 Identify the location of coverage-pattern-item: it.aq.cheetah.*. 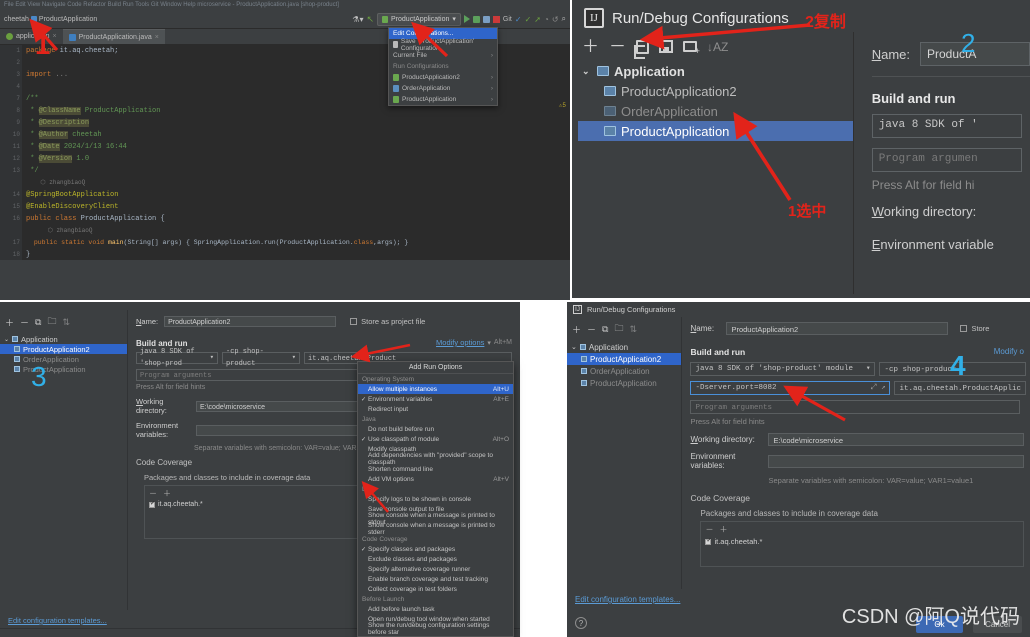
(862, 541).